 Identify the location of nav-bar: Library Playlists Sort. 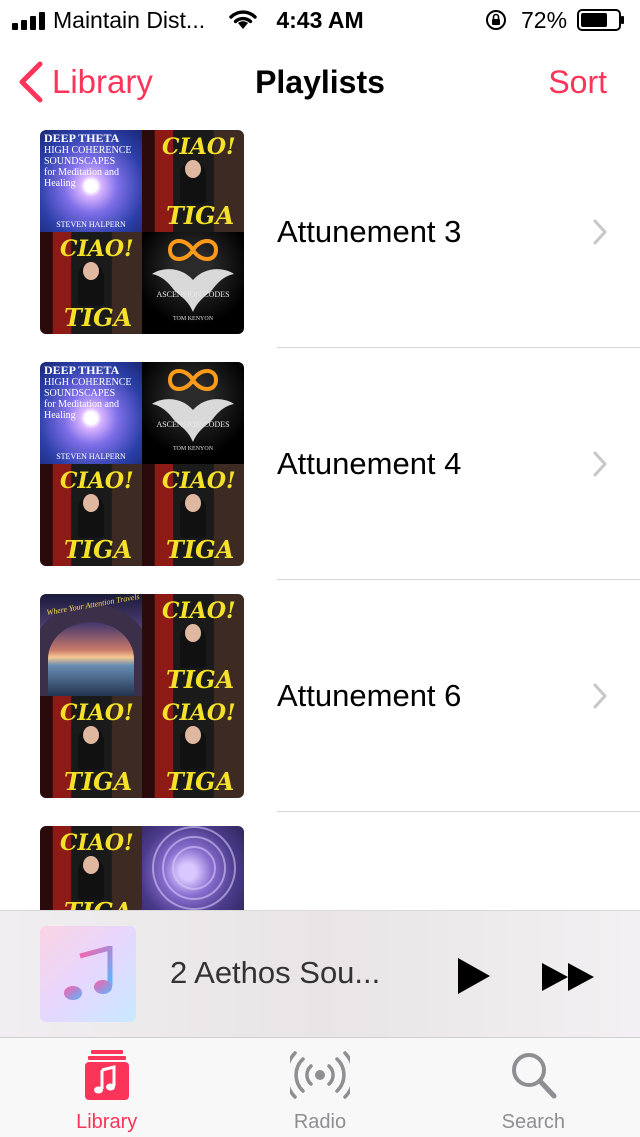
(320, 84).